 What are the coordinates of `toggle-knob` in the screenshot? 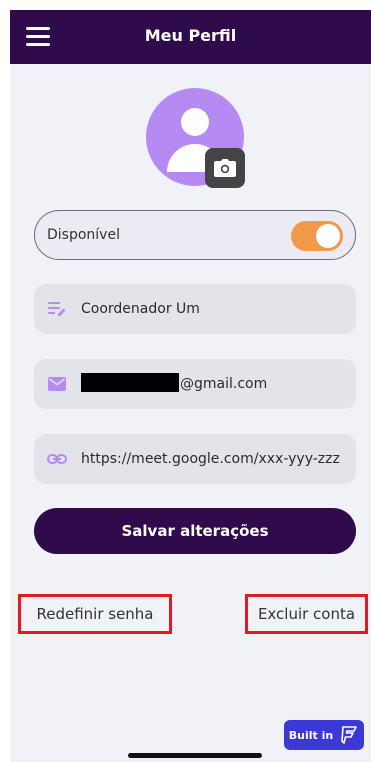 It's located at (328, 236).